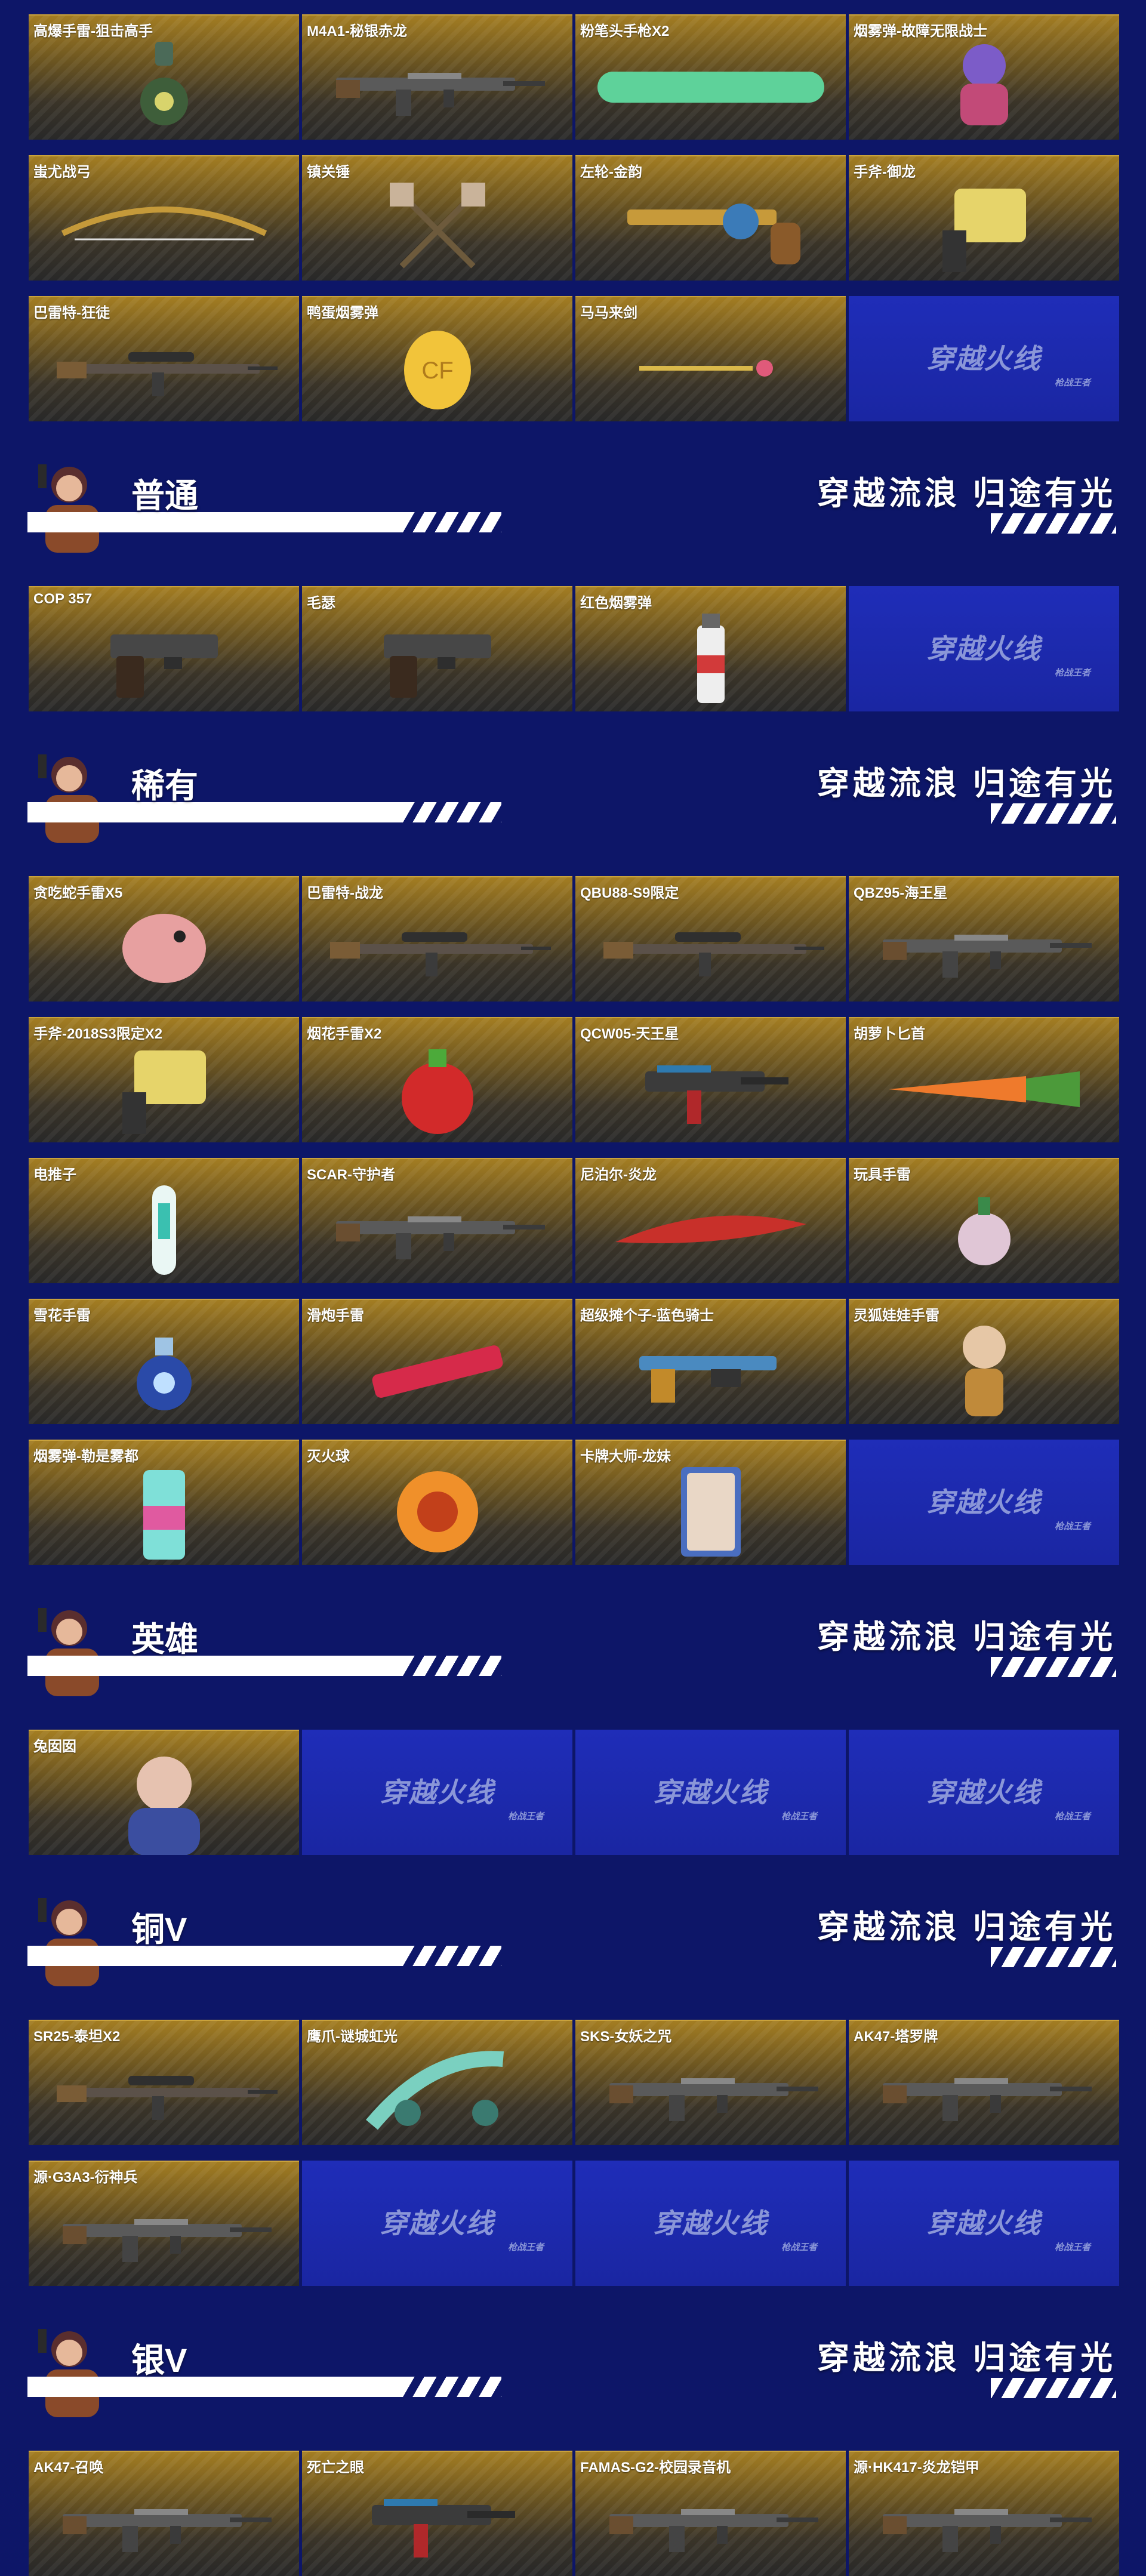 The height and width of the screenshot is (2576, 1146). What do you see at coordinates (437, 227) in the screenshot?
I see `hammer-icon` at bounding box center [437, 227].